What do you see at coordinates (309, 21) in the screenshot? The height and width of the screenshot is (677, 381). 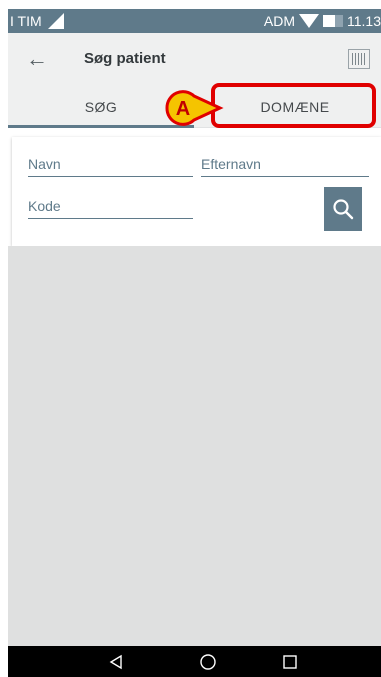 I see `wifi-icon` at bounding box center [309, 21].